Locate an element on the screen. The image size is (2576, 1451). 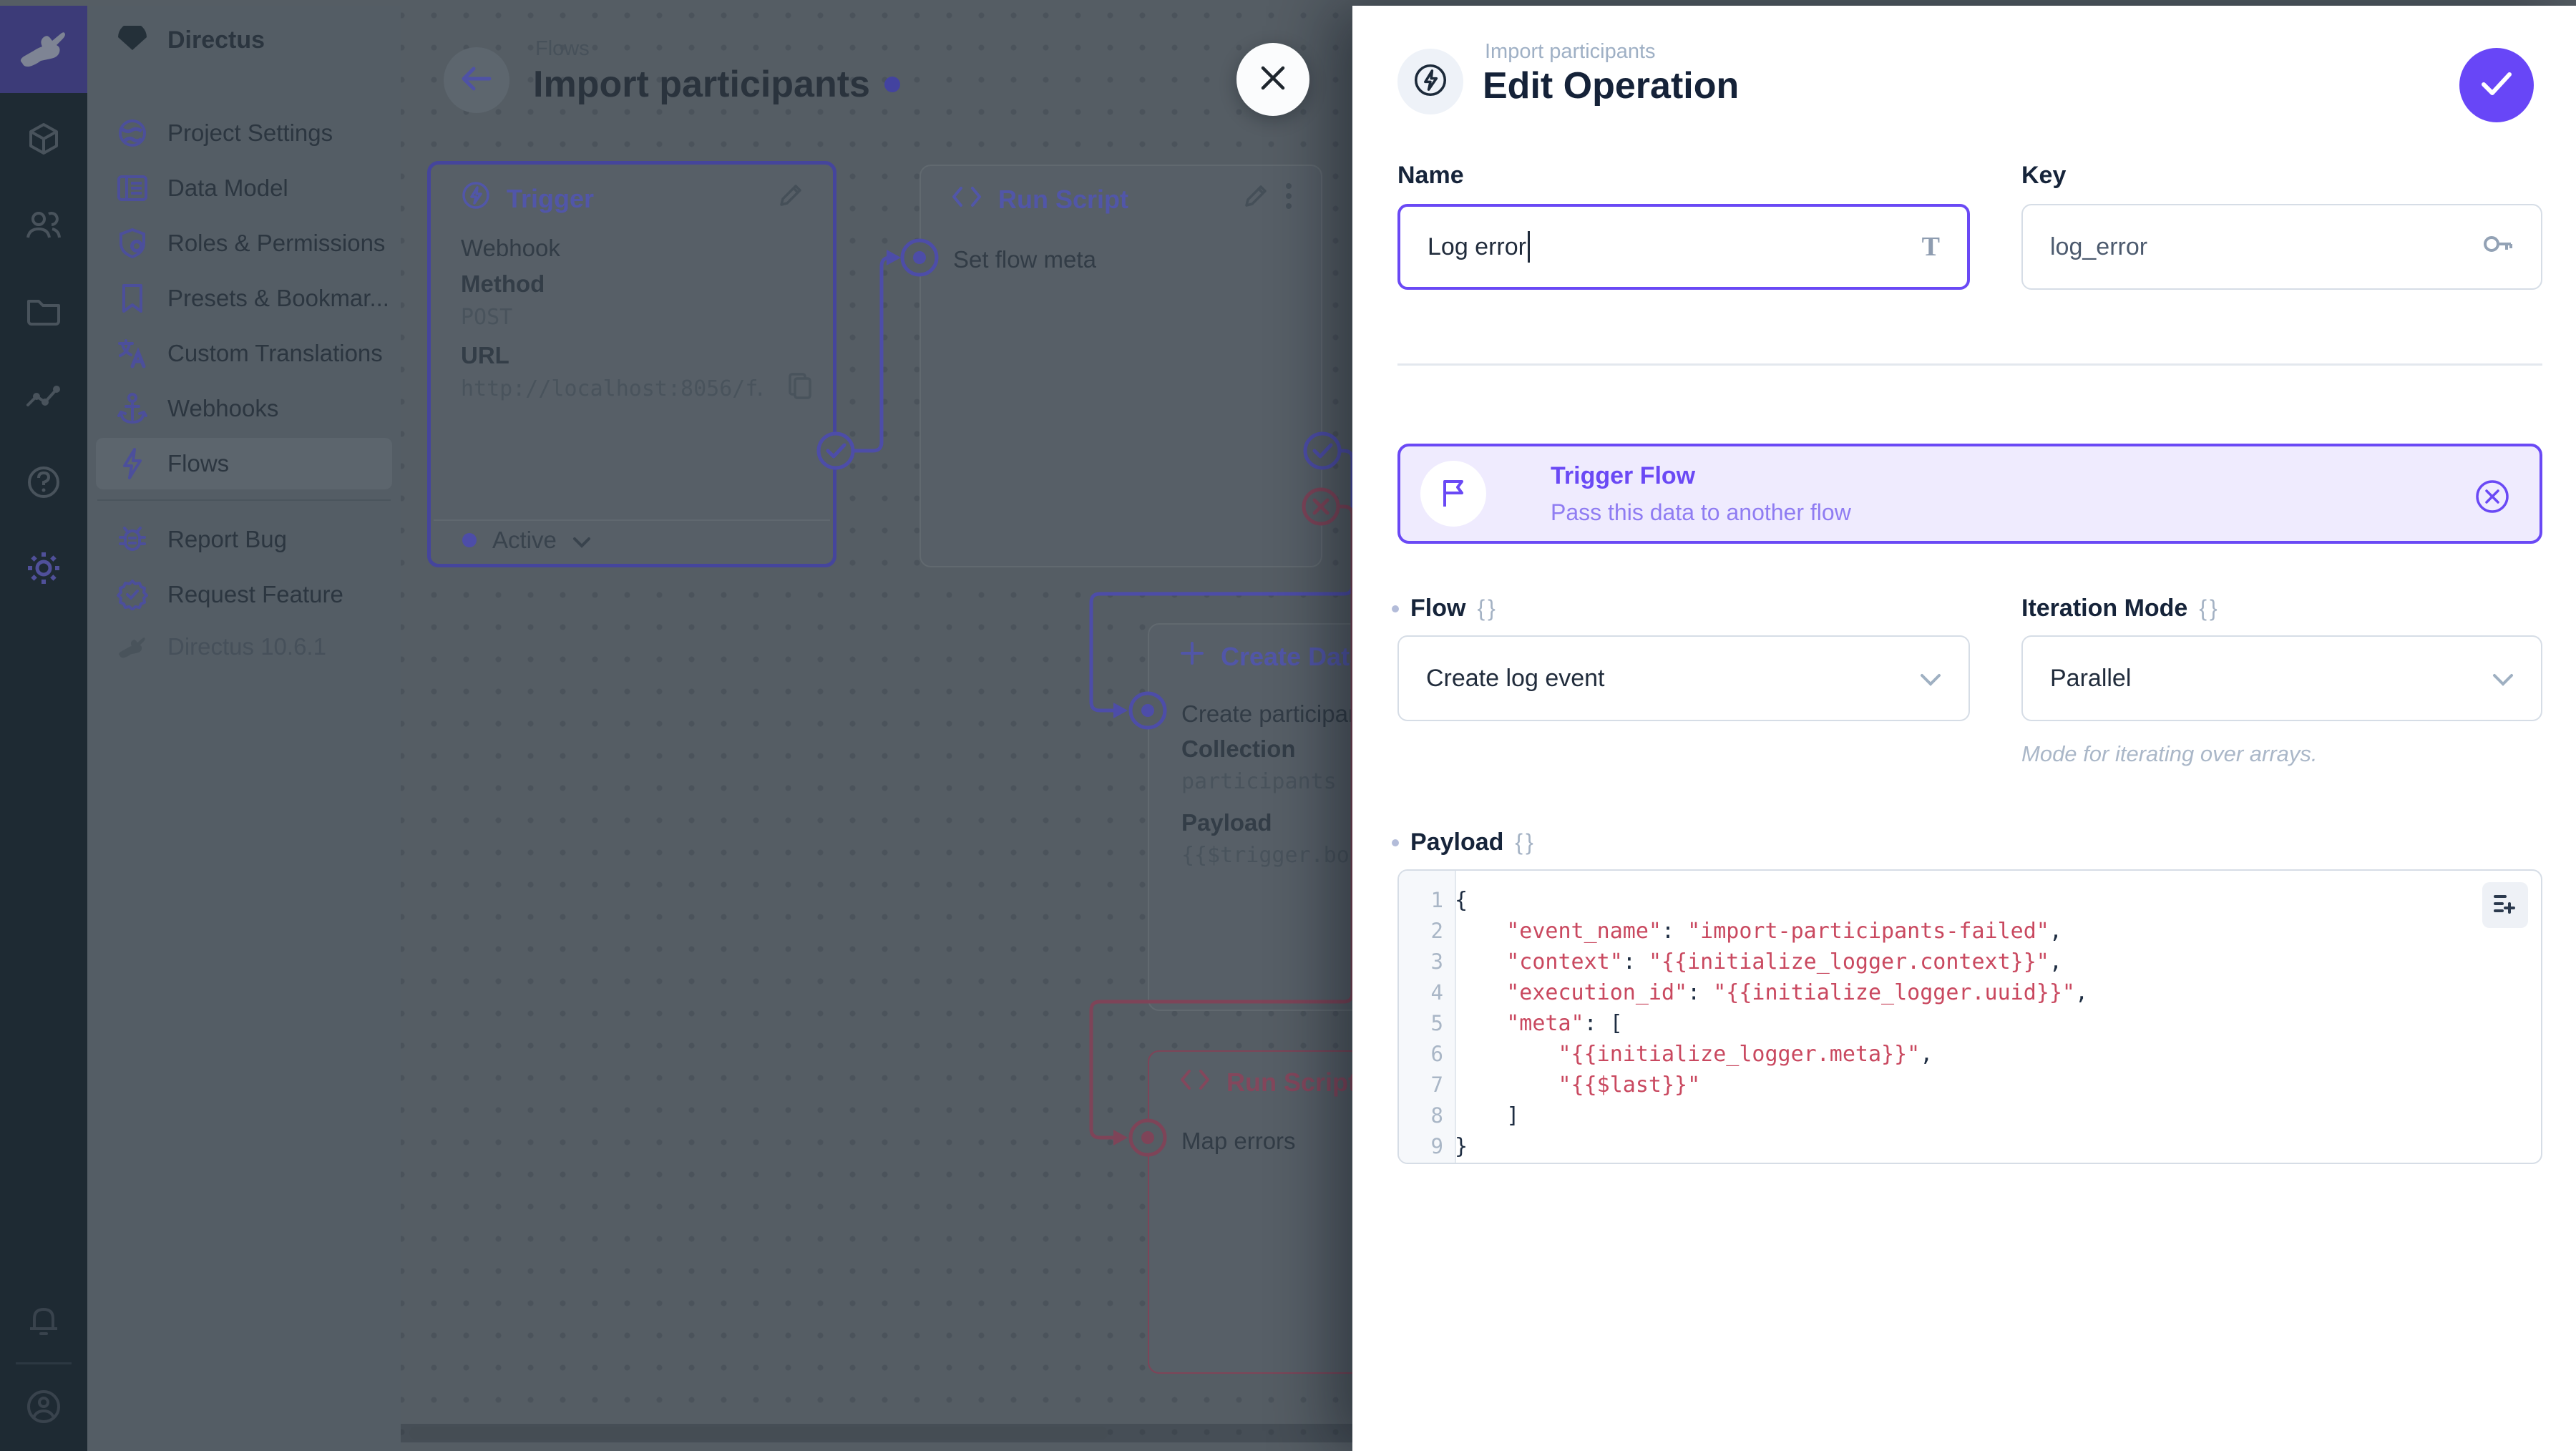
payload-label: Payload is located at coordinates (1226, 823).